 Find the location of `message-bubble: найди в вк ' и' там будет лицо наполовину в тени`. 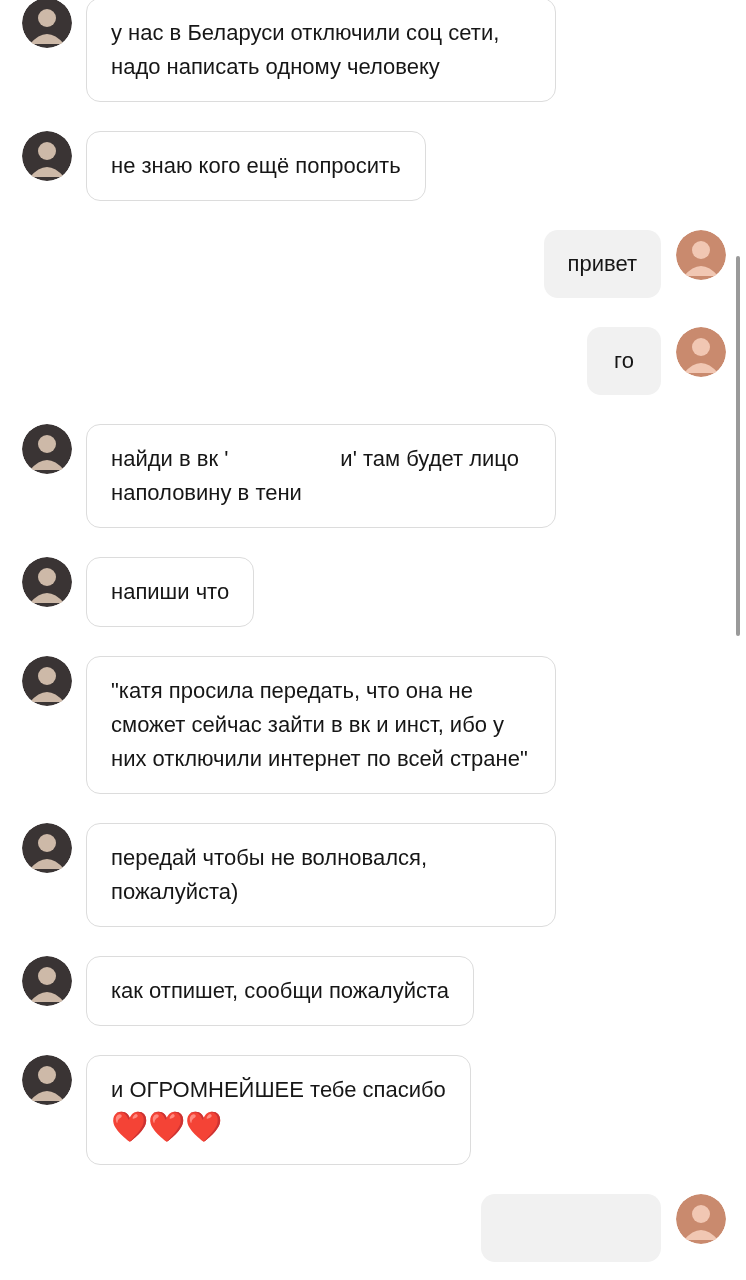

message-bubble: найди в вк ' и' там будет лицо наполовину в тени is located at coordinates (321, 476).